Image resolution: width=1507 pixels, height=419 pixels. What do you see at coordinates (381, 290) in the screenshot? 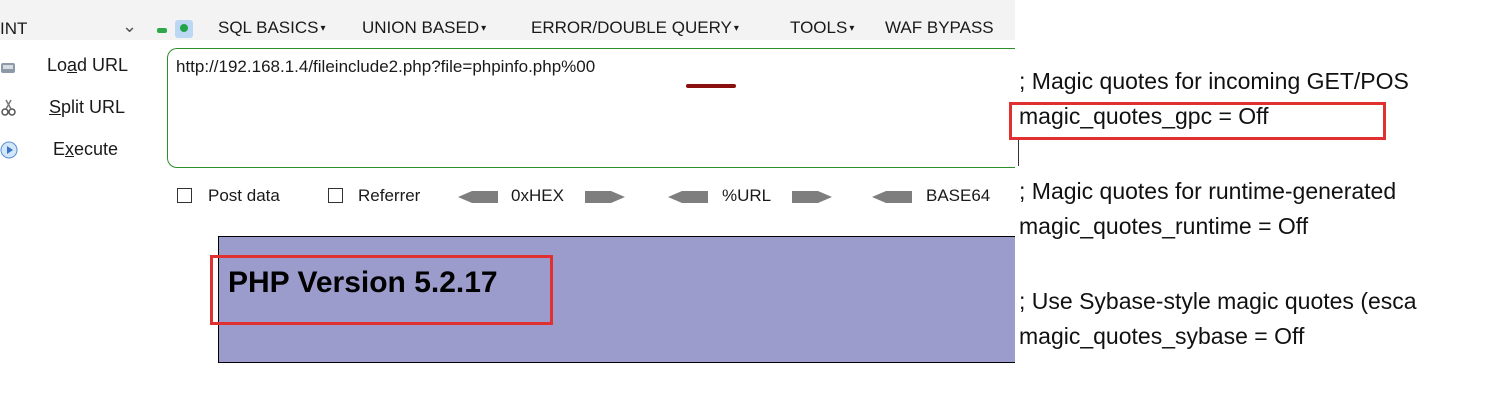
I see `php-version-highlight` at bounding box center [381, 290].